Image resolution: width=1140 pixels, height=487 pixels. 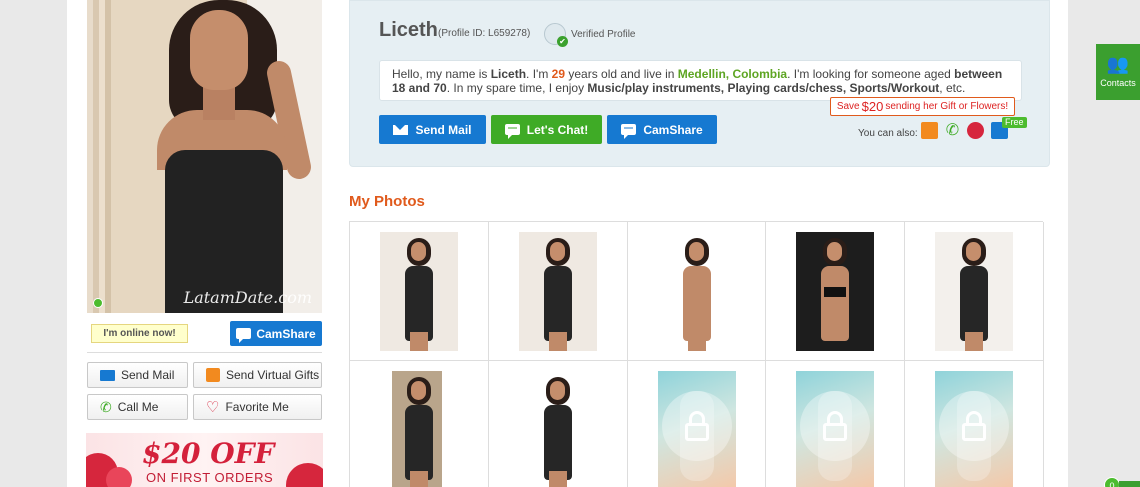 What do you see at coordinates (922, 106) in the screenshot?
I see `save-promo-tooltip: Save $20 sending her Gift or Flowers!` at bounding box center [922, 106].